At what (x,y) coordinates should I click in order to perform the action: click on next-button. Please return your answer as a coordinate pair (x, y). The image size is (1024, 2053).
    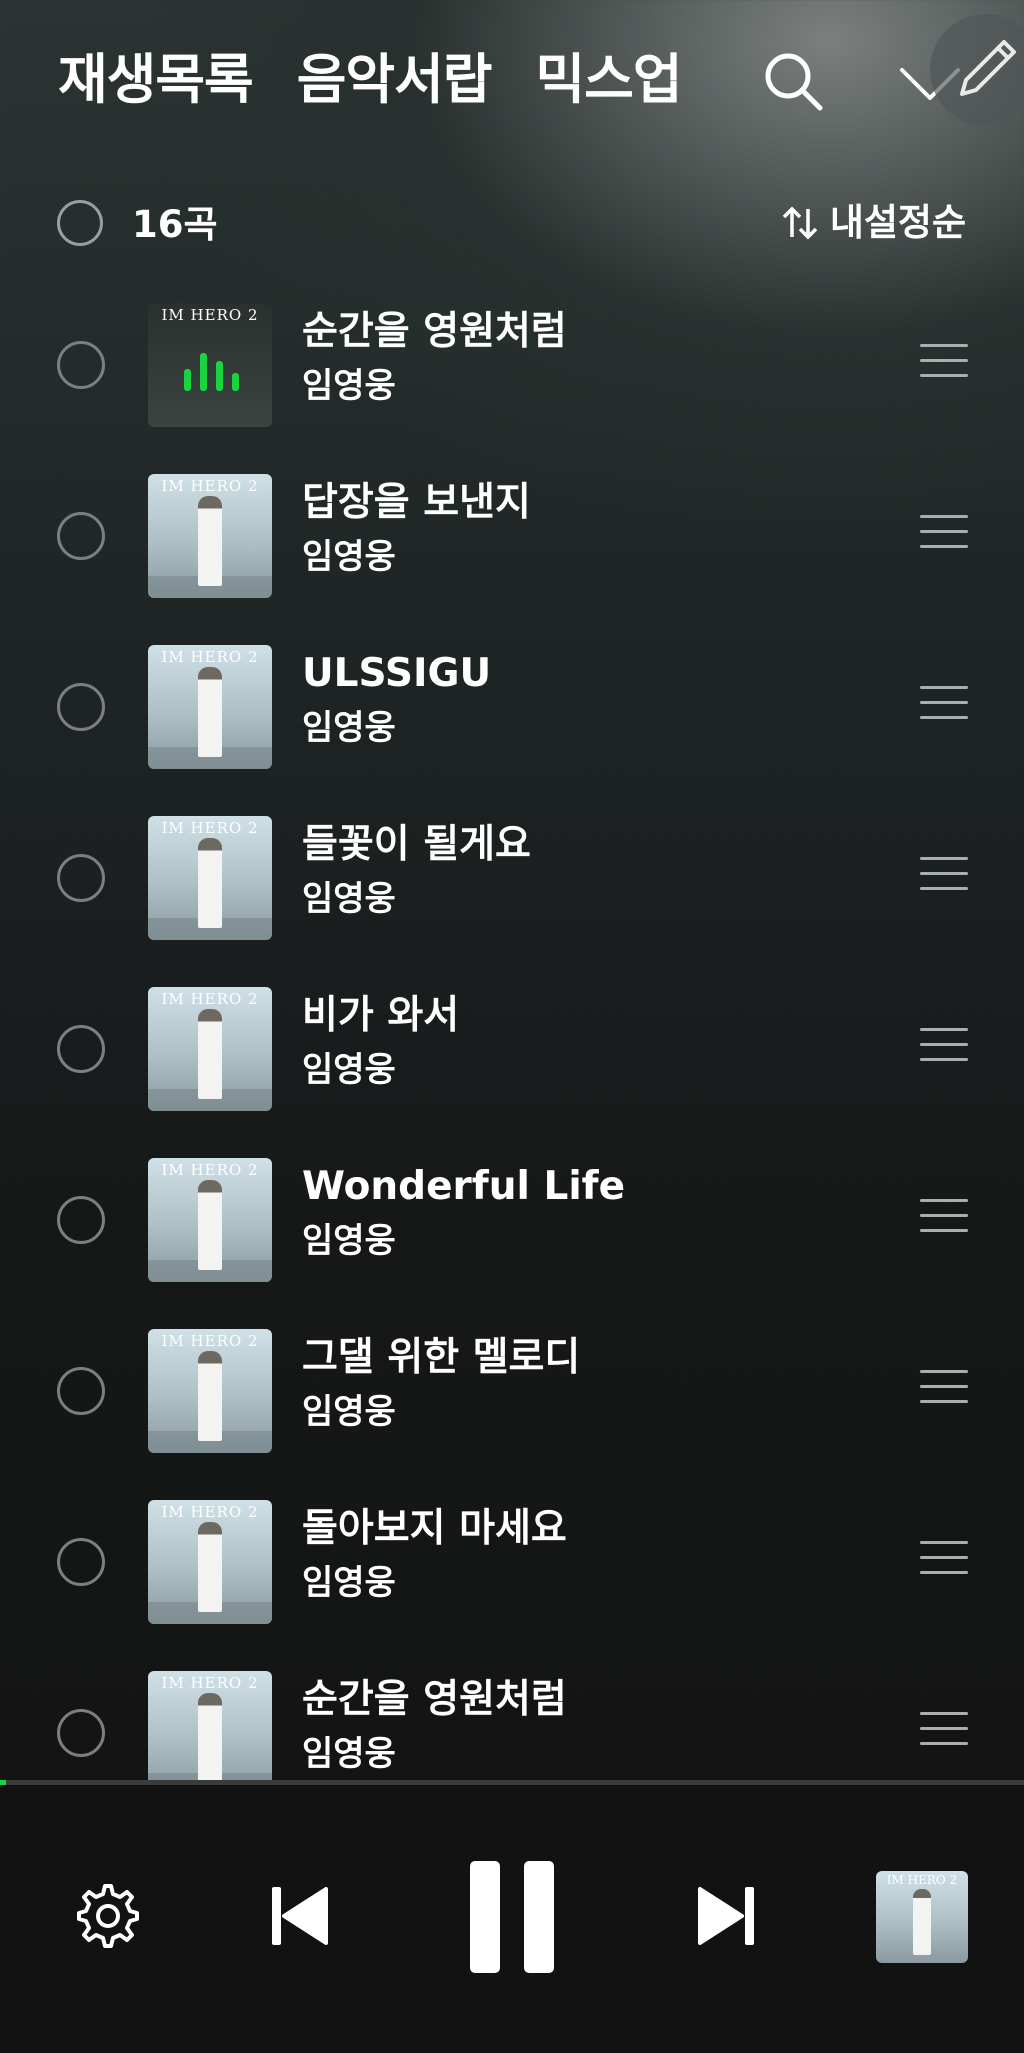
    Looking at the image, I should click on (726, 1918).